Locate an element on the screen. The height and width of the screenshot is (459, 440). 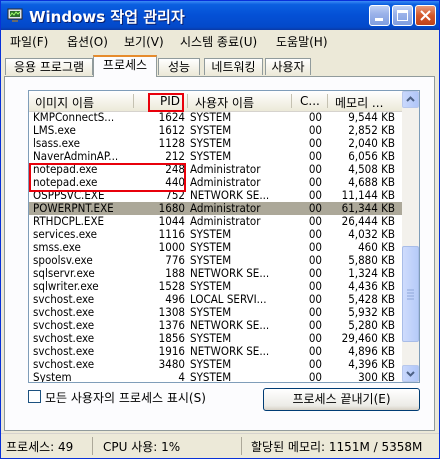
menu-options: 옵션(O) is located at coordinates (87, 41).